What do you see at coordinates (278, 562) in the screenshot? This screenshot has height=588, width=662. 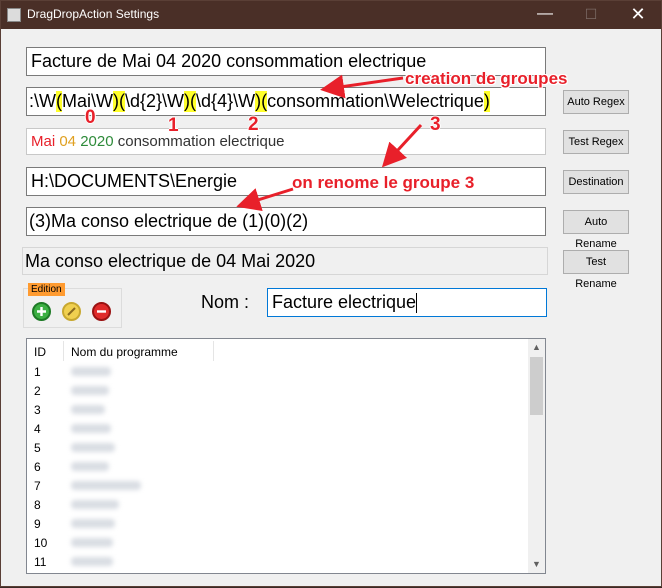 I see `list-item: 11` at bounding box center [278, 562].